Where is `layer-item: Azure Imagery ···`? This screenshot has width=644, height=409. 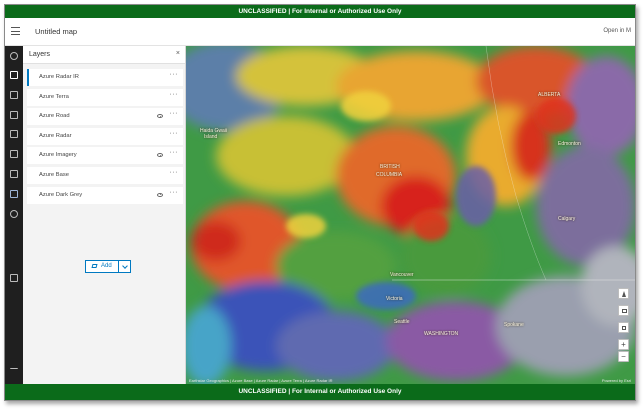 layer-item: Azure Imagery ··· is located at coordinates (105, 156).